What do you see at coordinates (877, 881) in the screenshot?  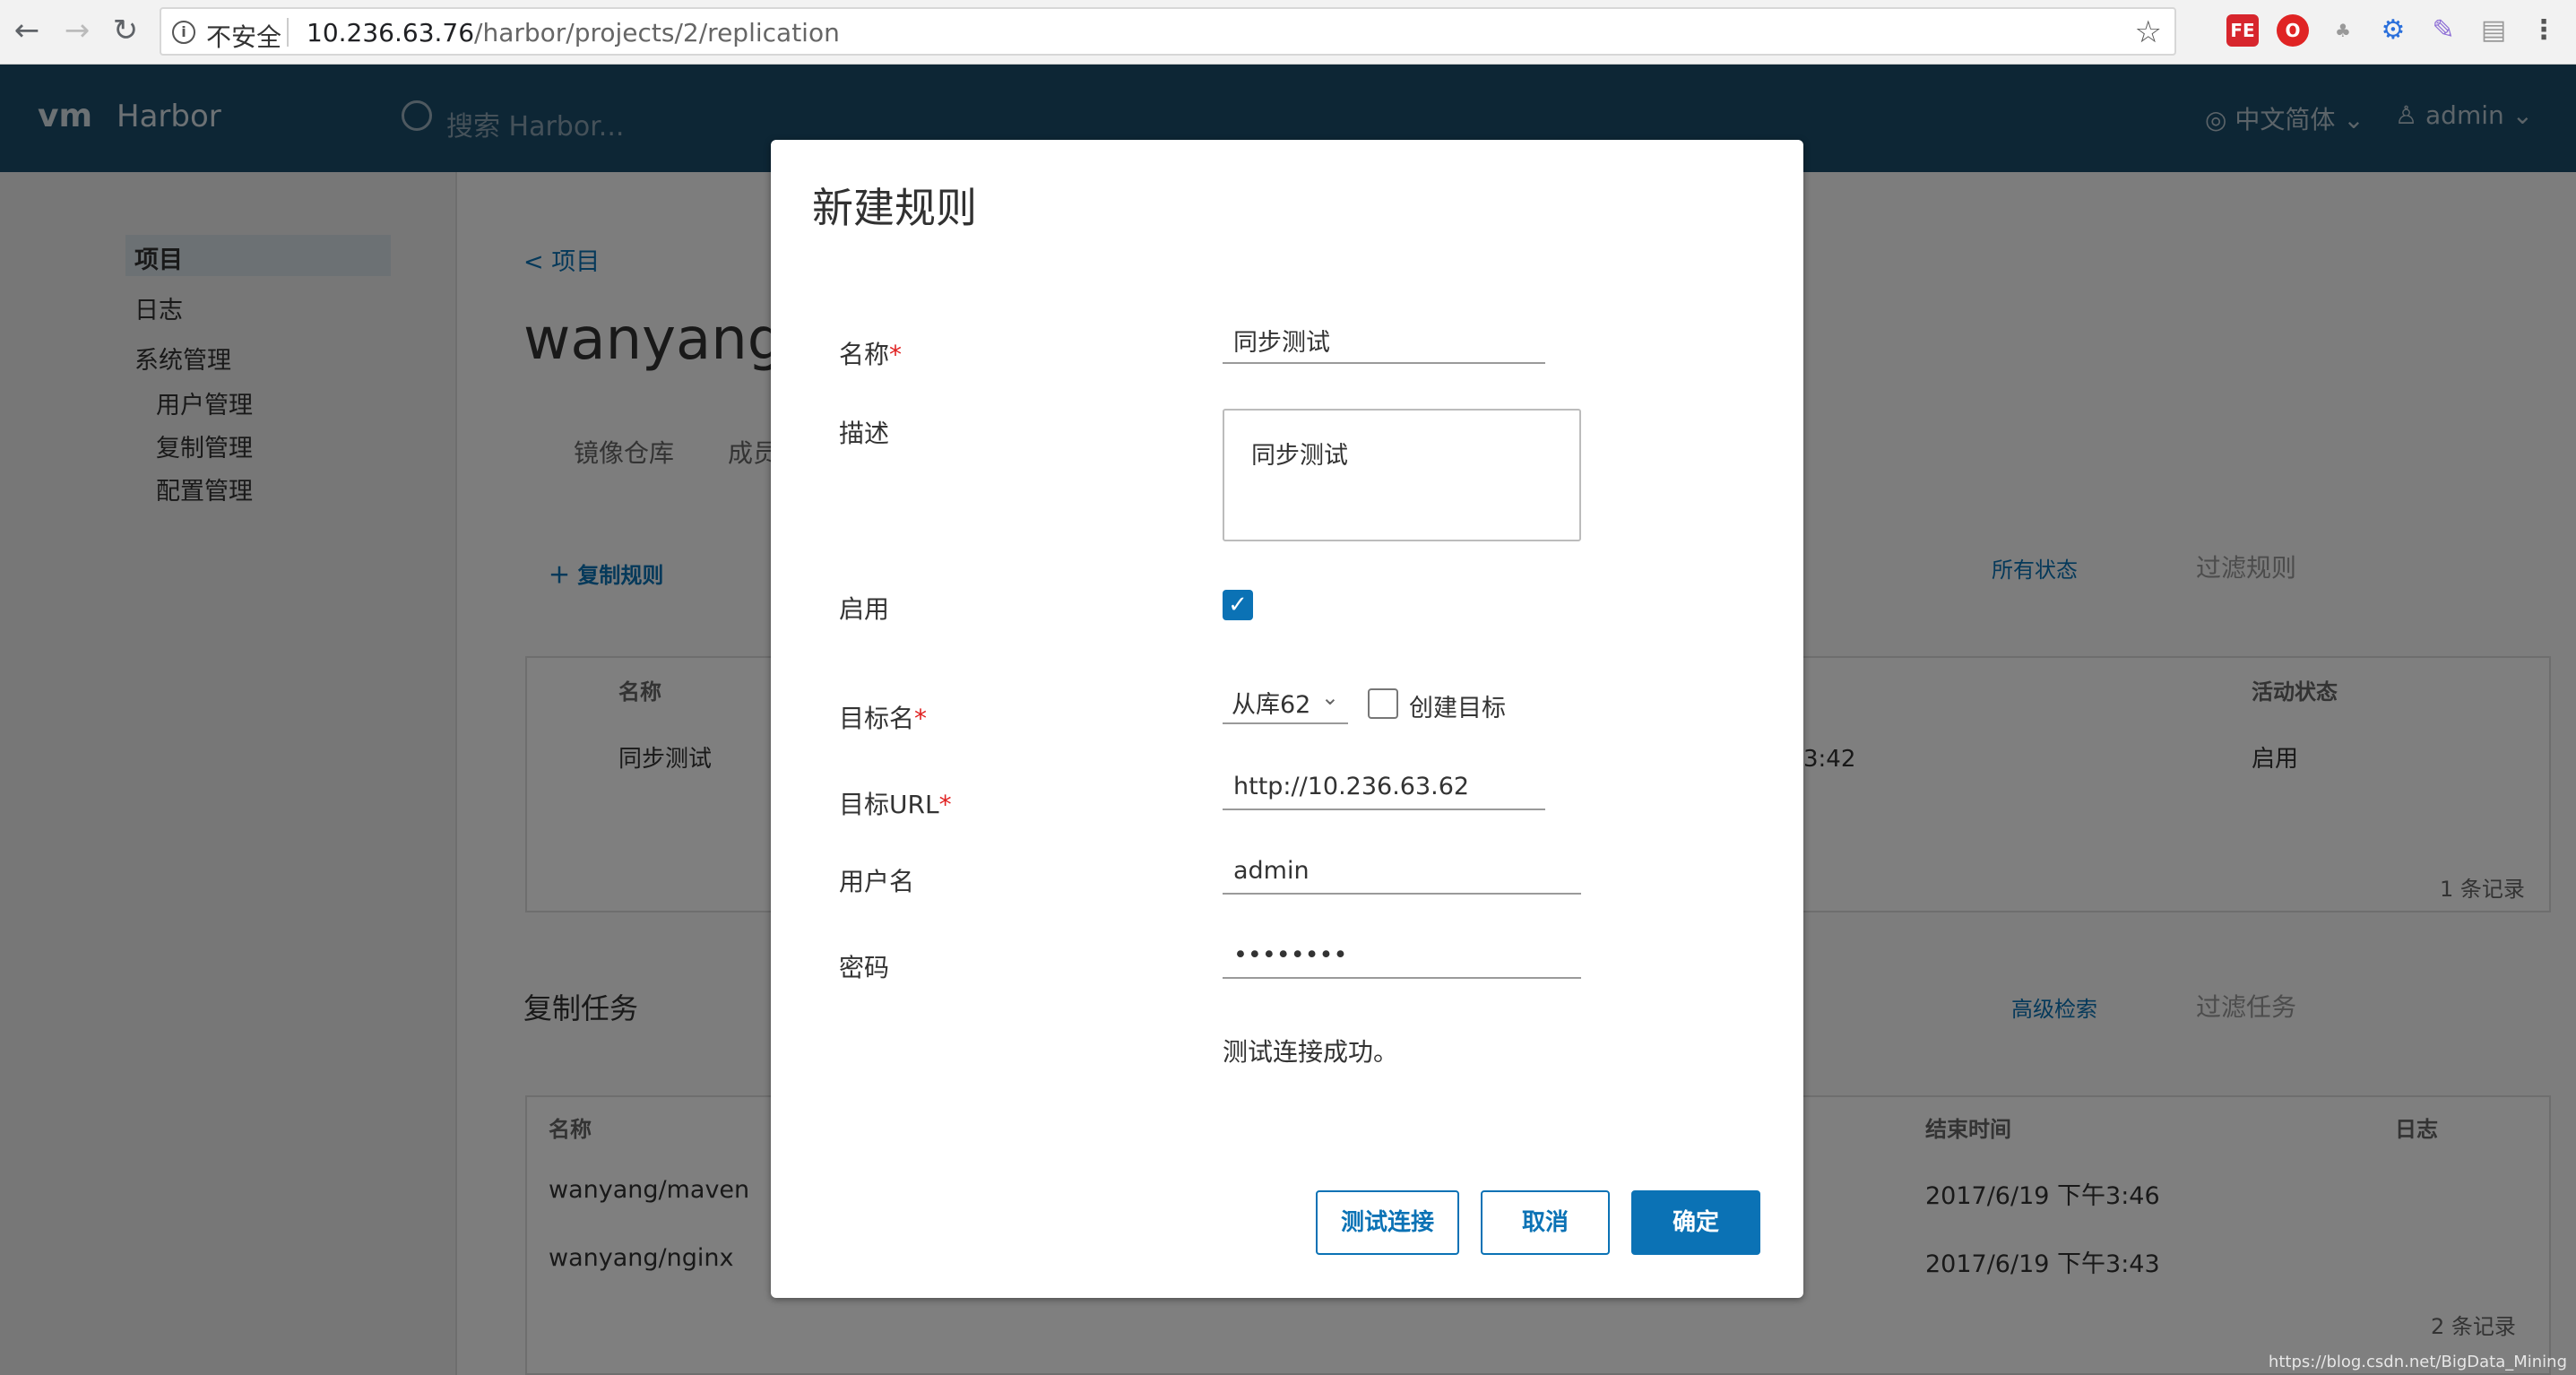 I see `username-label: 用户名` at bounding box center [877, 881].